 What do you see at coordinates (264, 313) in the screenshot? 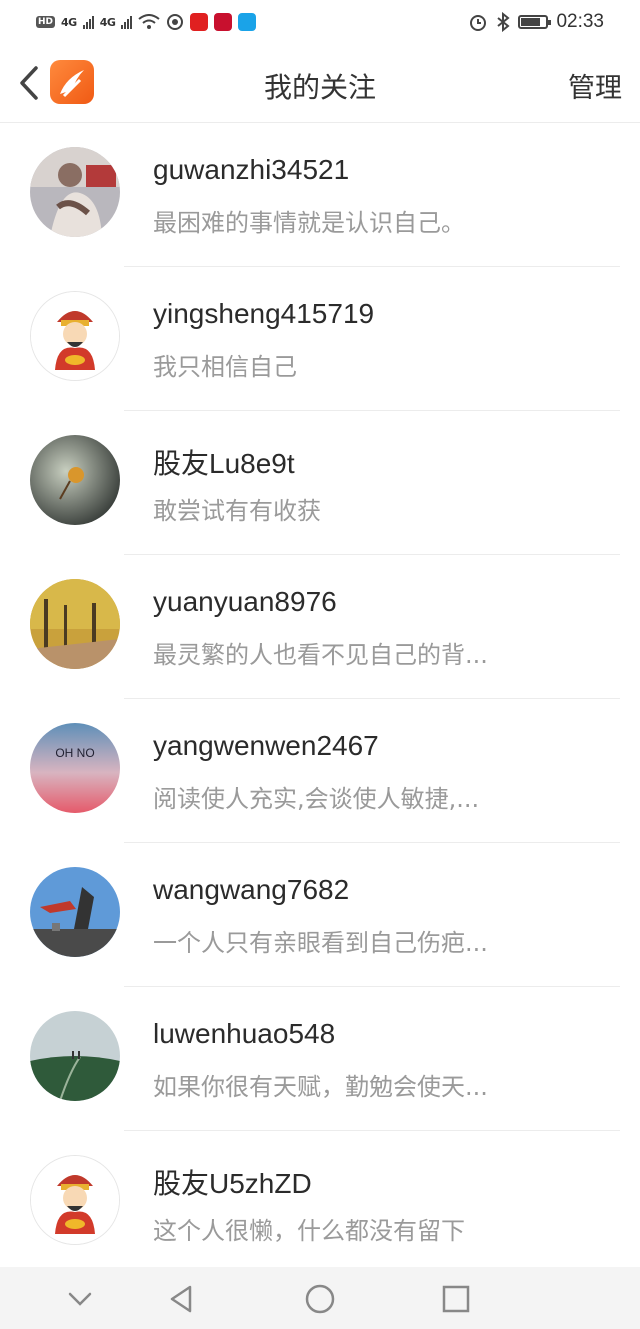
I see `user-name: yingsheng415719` at bounding box center [264, 313].